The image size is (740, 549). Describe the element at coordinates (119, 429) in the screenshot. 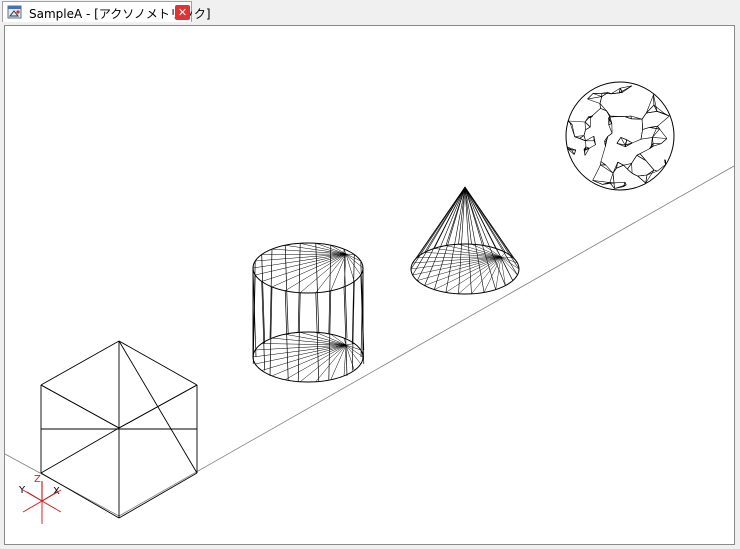

I see `cube-wireframe` at that location.